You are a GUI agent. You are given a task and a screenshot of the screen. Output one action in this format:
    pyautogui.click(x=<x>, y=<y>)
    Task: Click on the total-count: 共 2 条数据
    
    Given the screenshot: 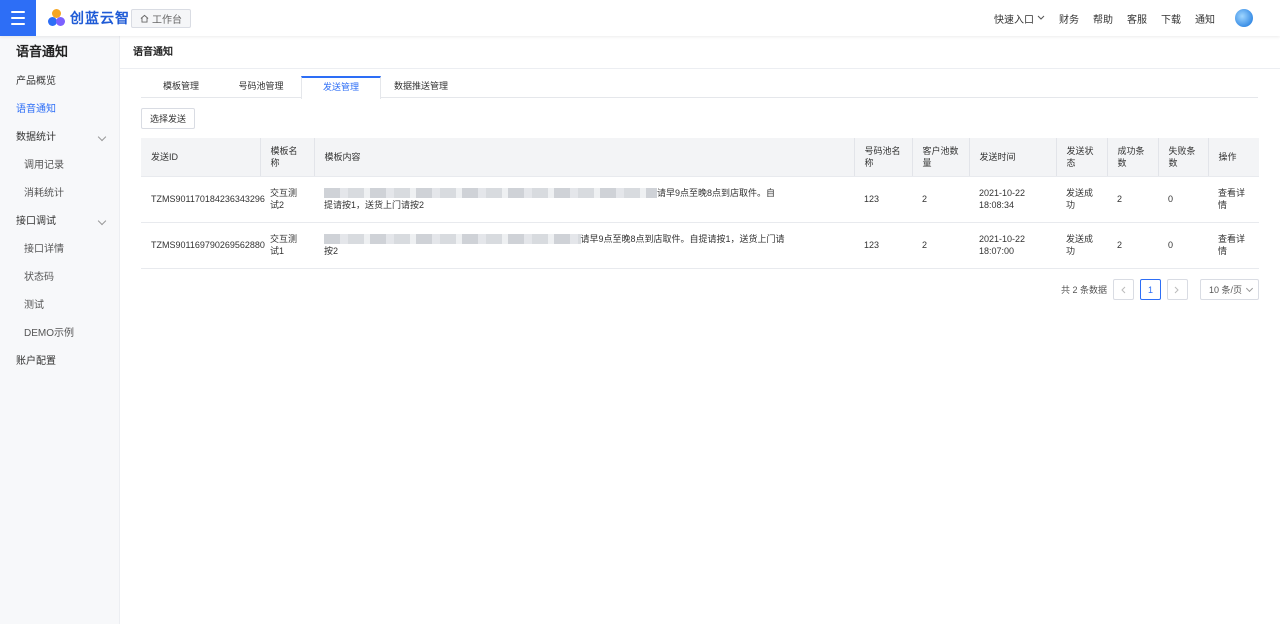 What is the action you would take?
    pyautogui.click(x=1083, y=290)
    